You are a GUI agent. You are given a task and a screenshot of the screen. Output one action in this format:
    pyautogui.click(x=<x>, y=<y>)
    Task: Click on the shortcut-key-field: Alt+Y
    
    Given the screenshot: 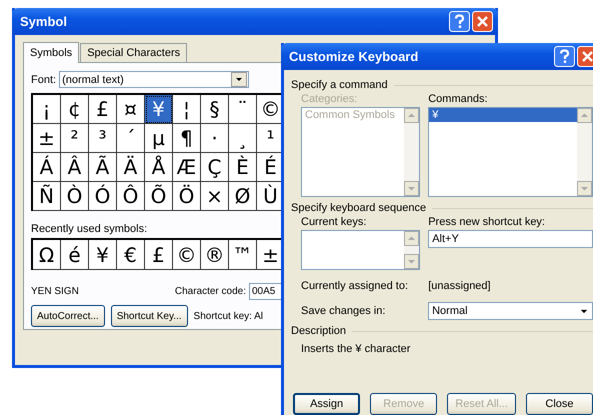 What is the action you would take?
    pyautogui.click(x=510, y=239)
    